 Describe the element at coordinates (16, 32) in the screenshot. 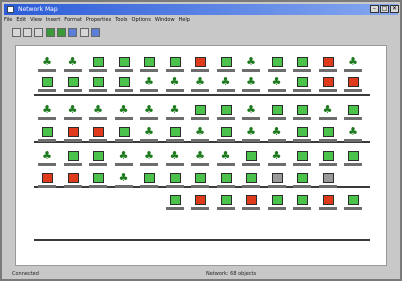

I see `new-icon` at that location.